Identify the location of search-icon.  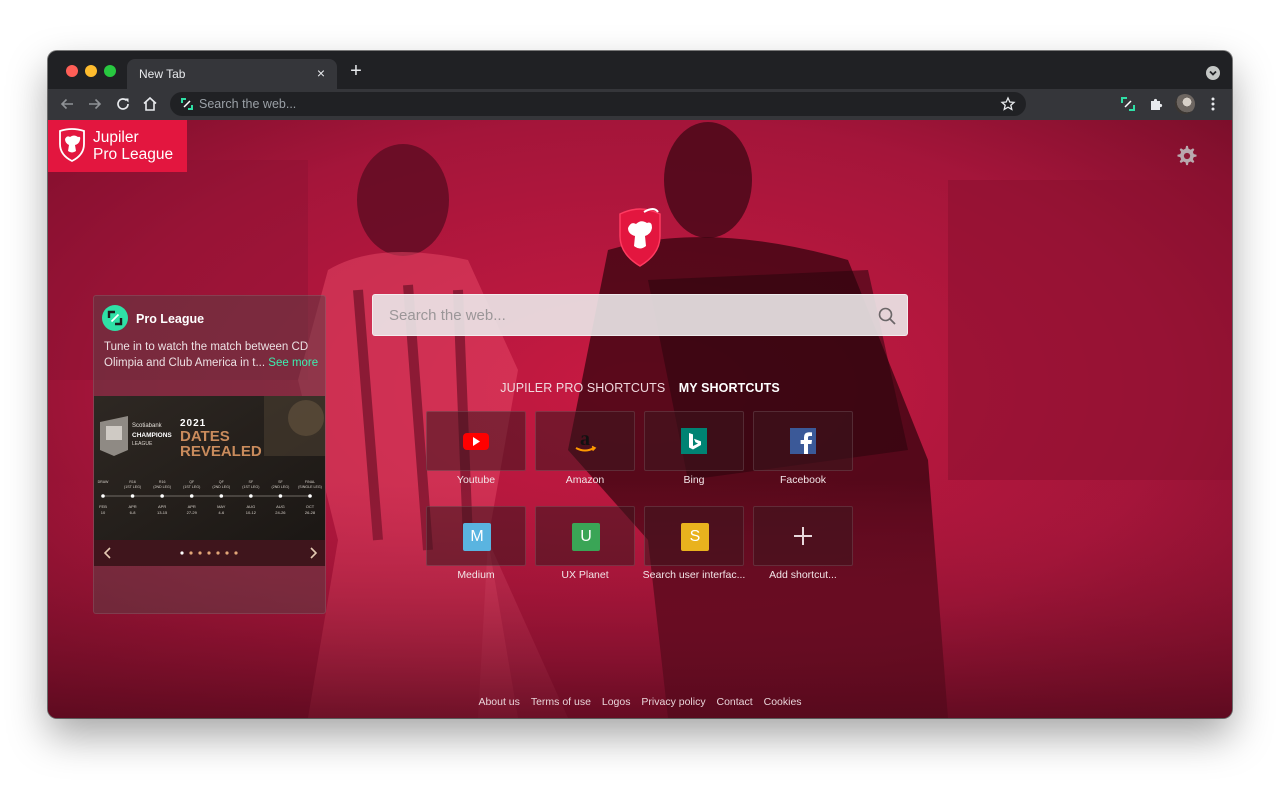
(887, 316).